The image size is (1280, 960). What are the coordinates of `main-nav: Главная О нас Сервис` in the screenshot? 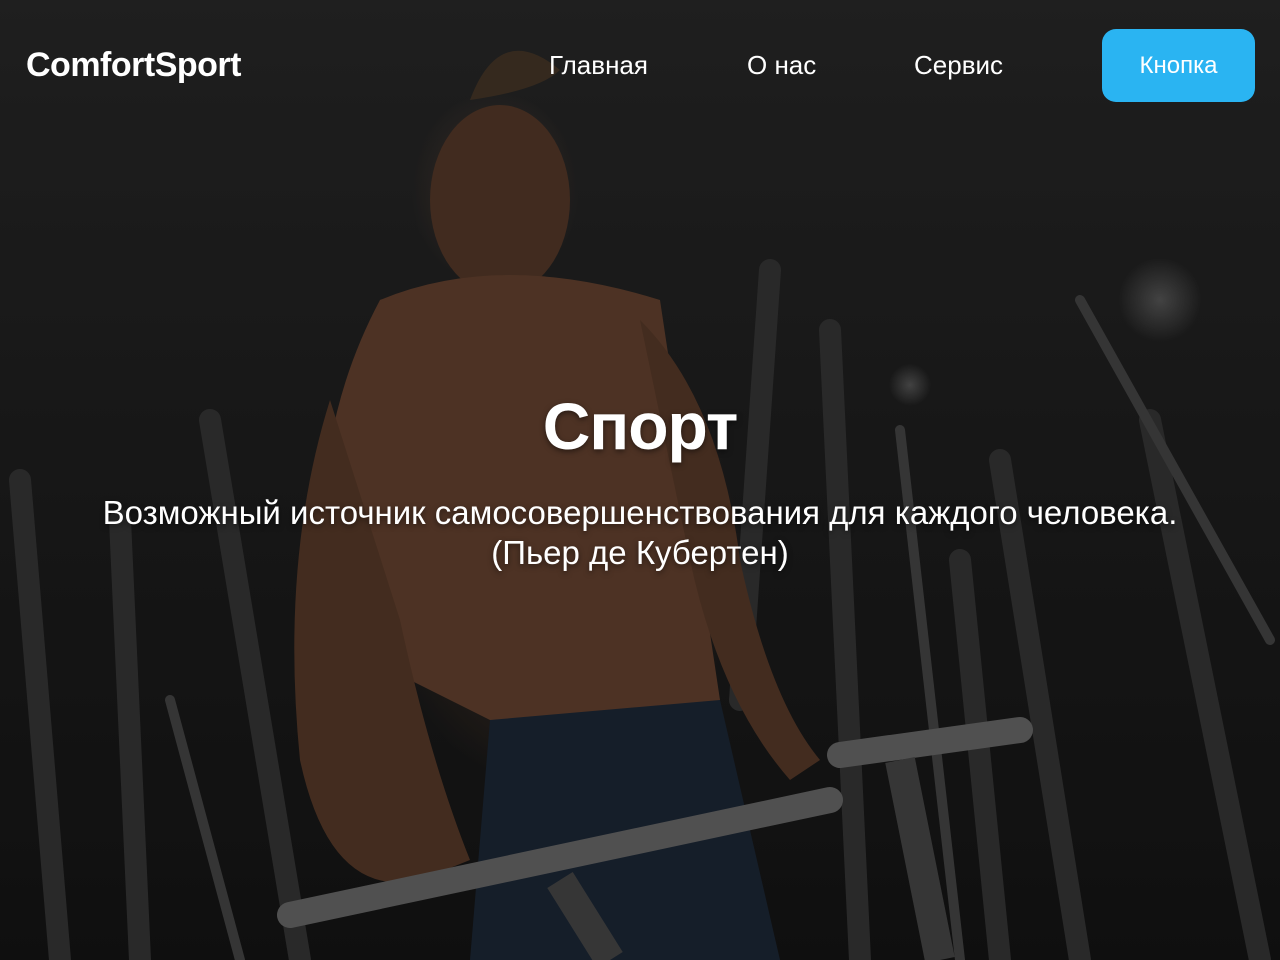 It's located at (640, 65).